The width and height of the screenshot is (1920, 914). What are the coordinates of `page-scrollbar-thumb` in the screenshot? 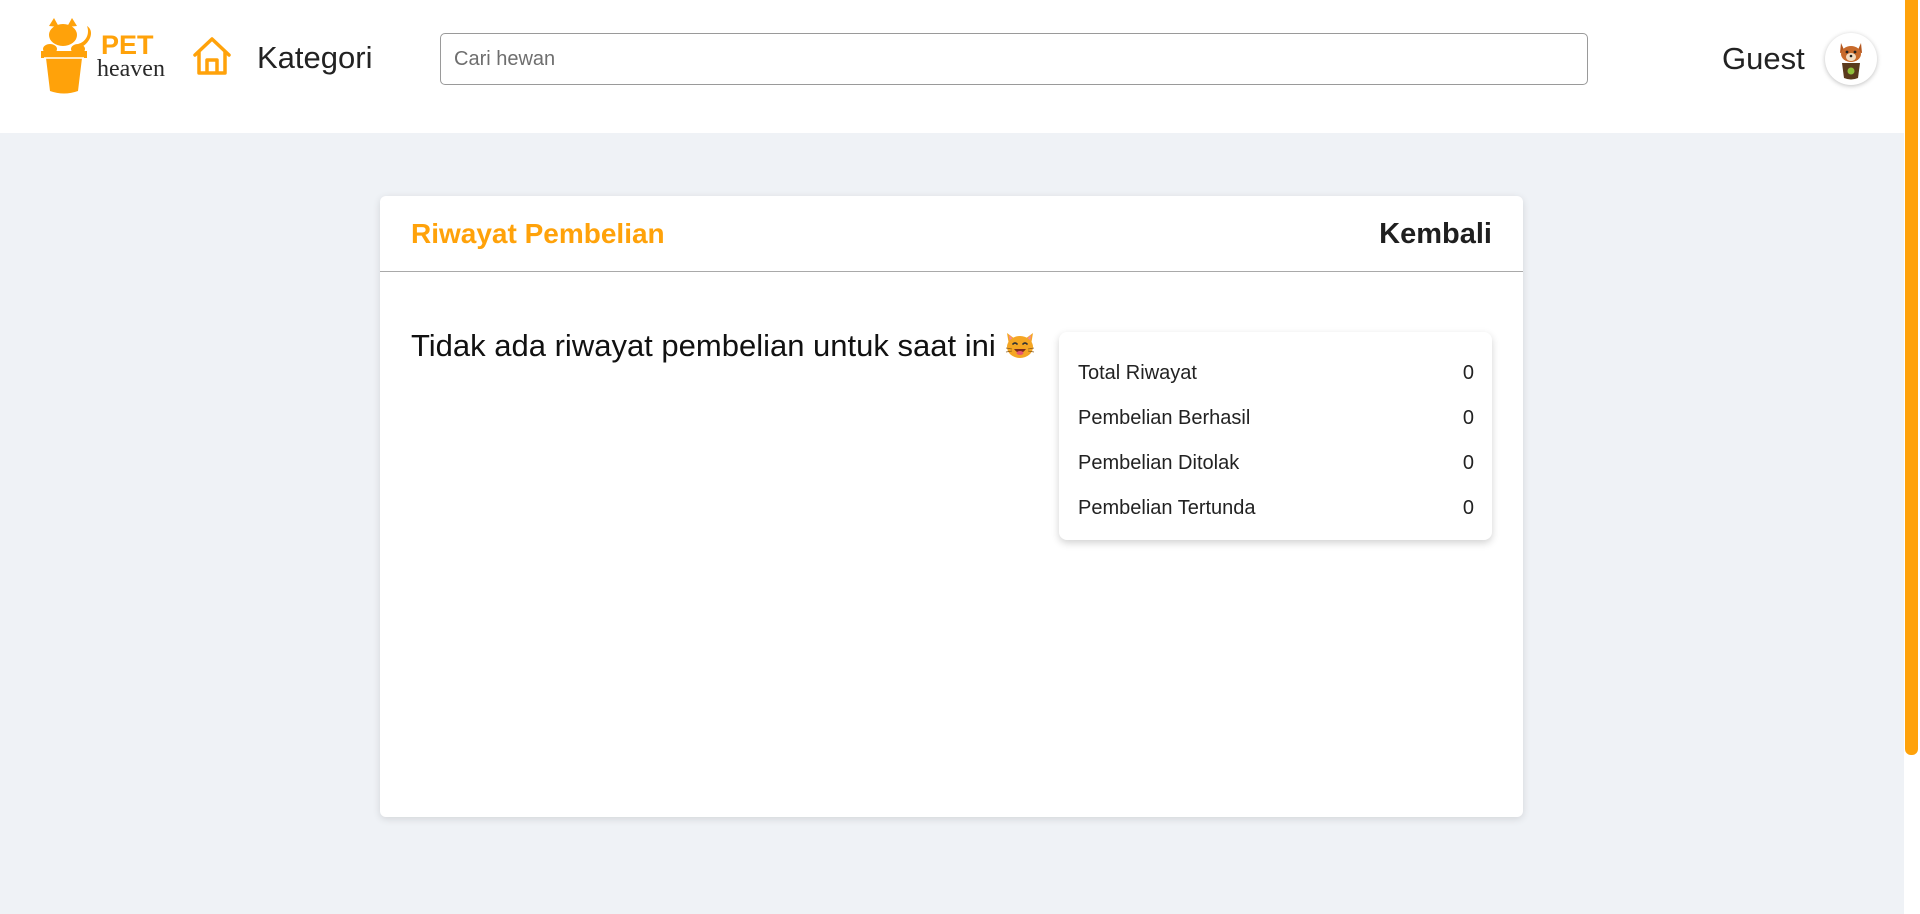 It's located at (1911, 377).